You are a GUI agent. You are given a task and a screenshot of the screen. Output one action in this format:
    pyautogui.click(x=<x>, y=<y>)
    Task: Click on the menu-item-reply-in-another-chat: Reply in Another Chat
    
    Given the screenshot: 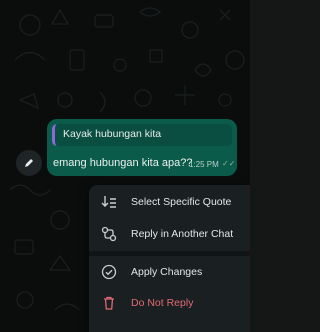 What is the action you would take?
    pyautogui.click(x=169, y=234)
    